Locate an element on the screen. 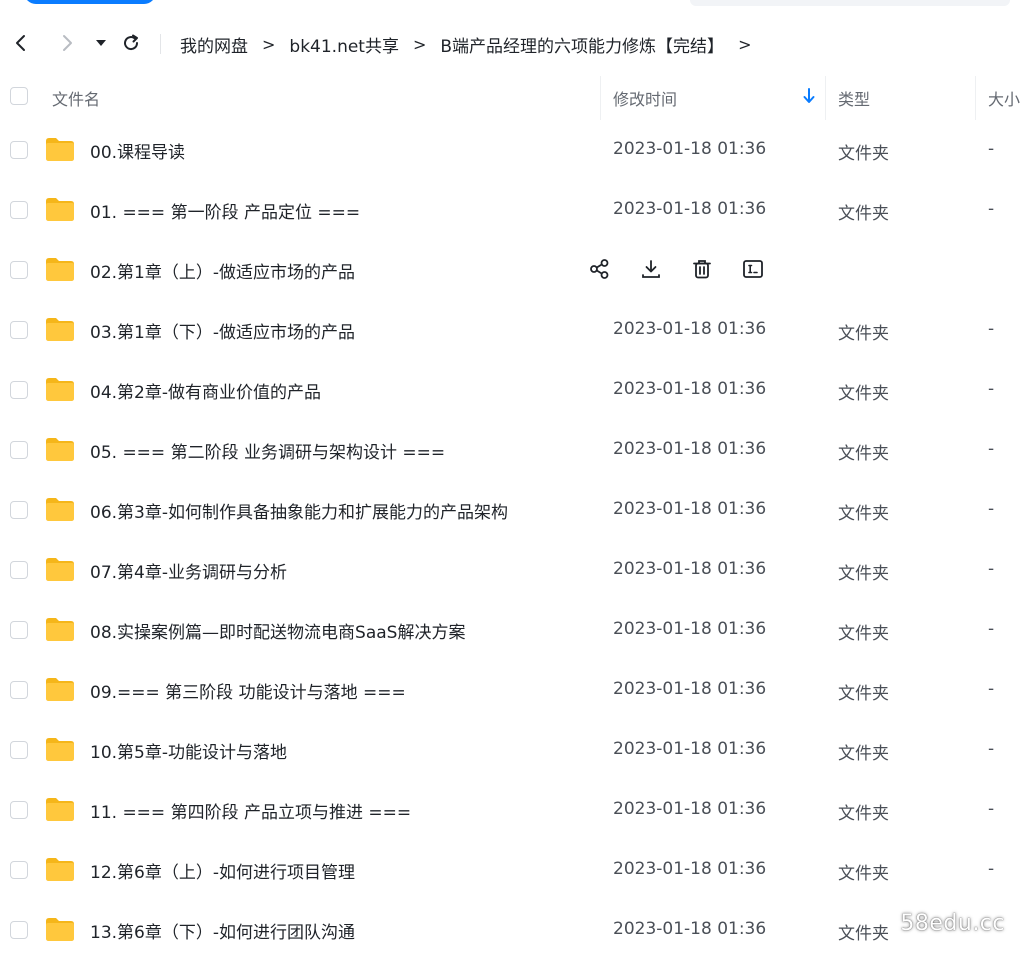  row-actions is located at coordinates (690, 269).